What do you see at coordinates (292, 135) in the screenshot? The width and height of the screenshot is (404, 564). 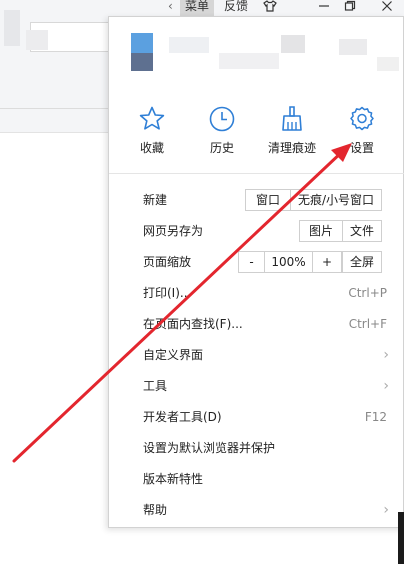 I see `clear-traces-button: 清理痕迹` at bounding box center [292, 135].